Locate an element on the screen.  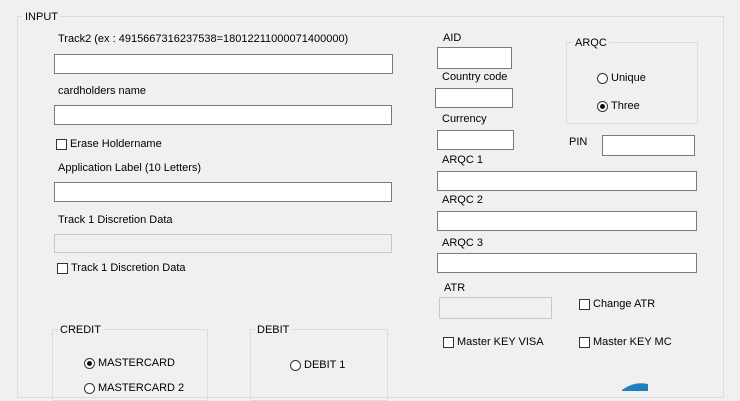
country-code-label: Country code is located at coordinates (475, 77).